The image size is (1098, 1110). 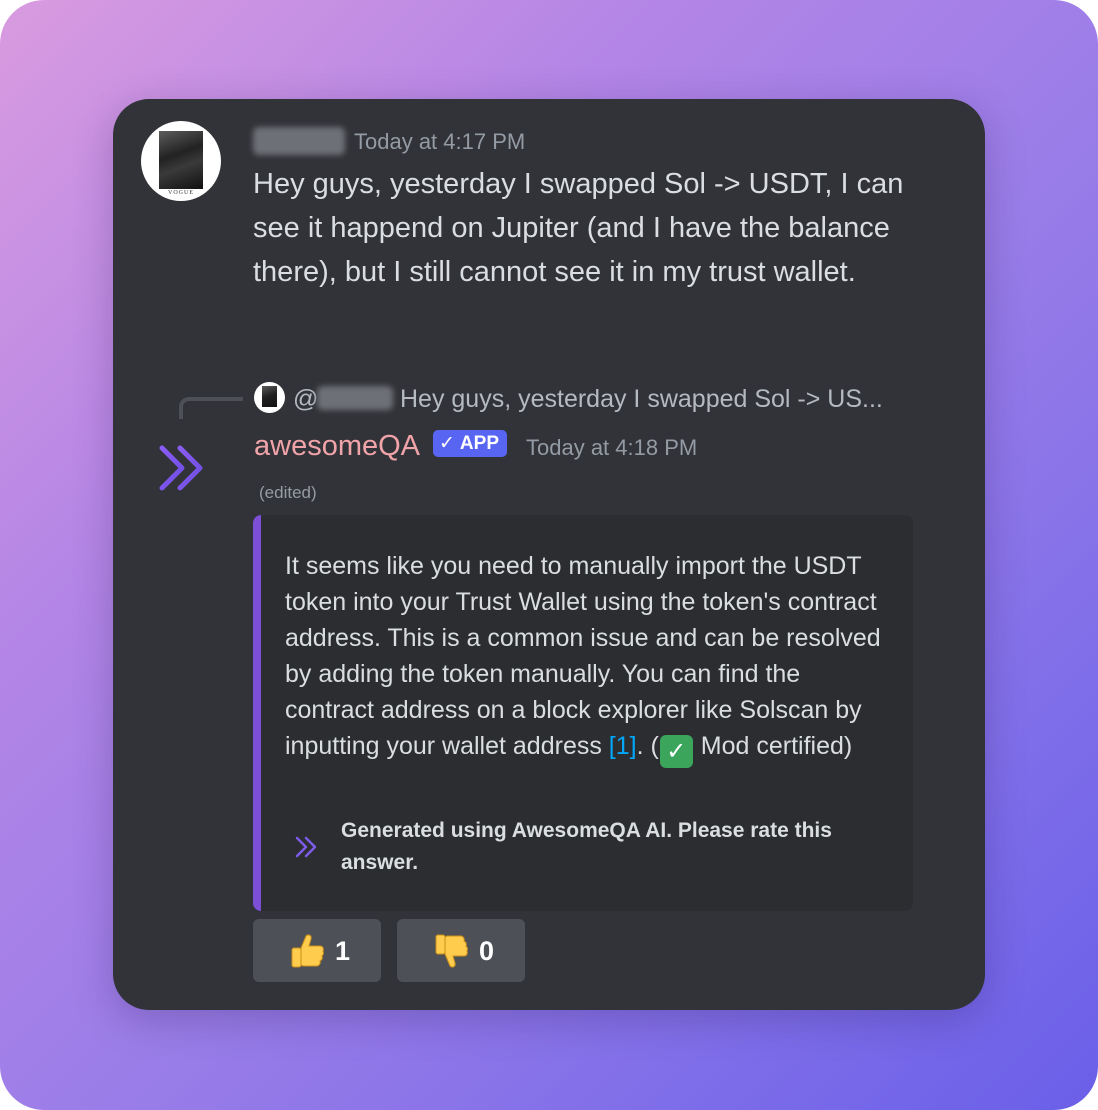 I want to click on app-badge: ✓ APP, so click(x=470, y=443).